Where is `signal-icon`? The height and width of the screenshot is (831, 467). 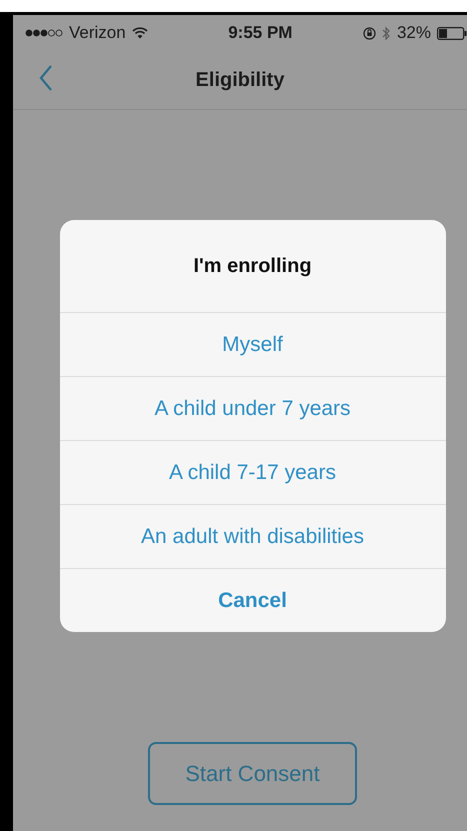 signal-icon is located at coordinates (44, 33).